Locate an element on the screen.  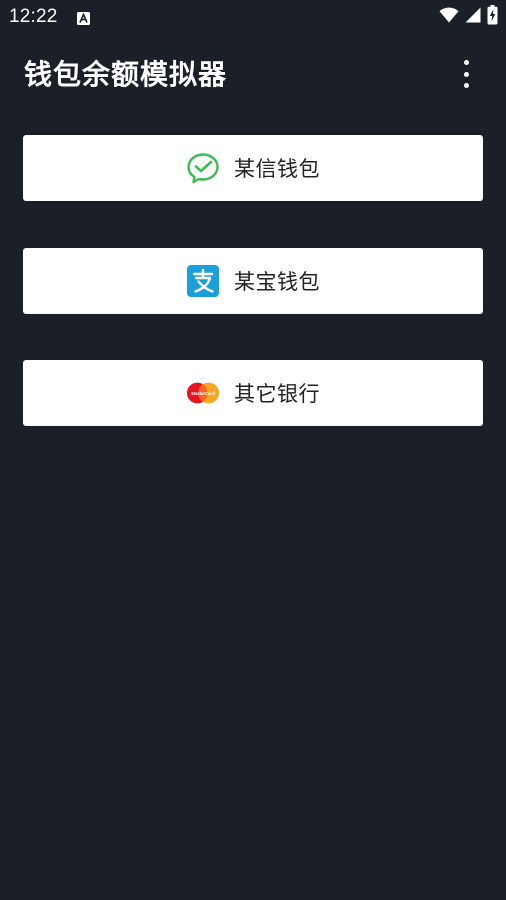
wechat-icon is located at coordinates (203, 168).